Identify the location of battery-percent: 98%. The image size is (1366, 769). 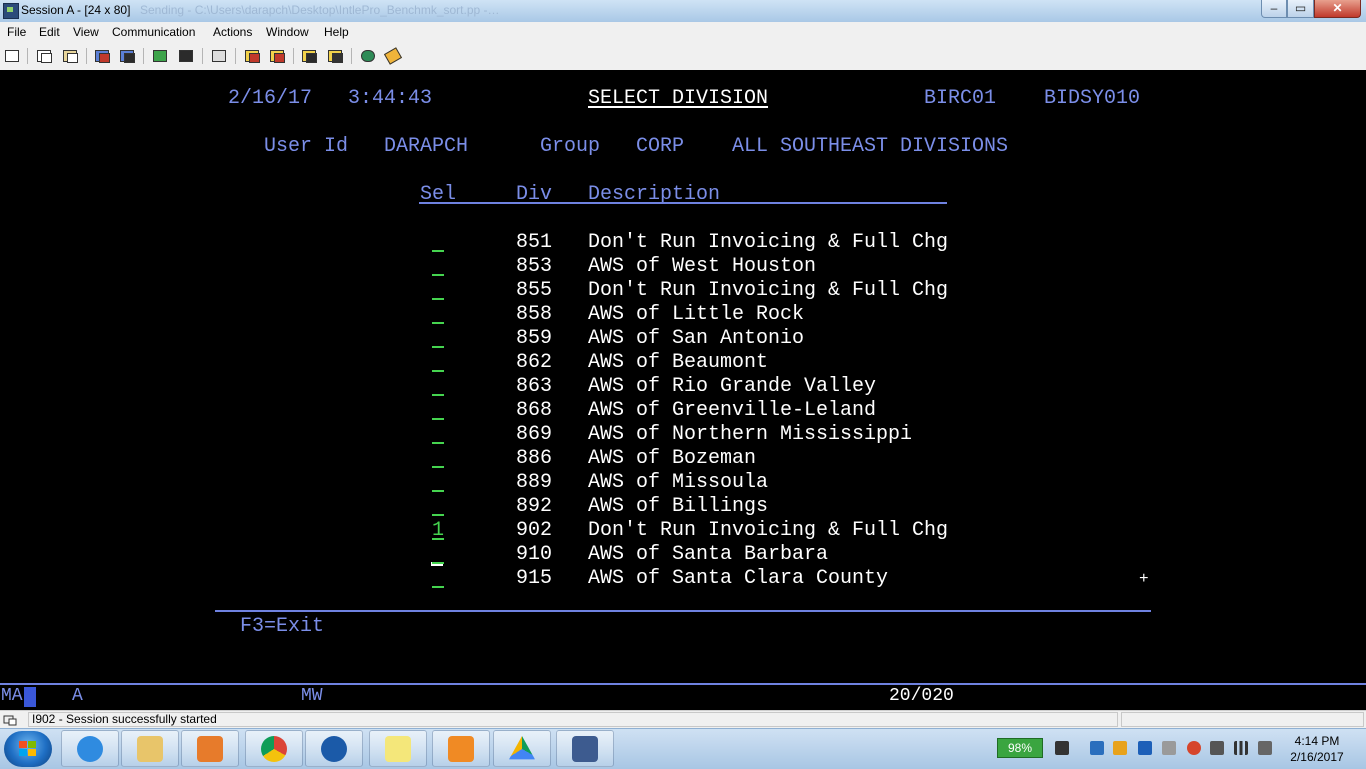
(1020, 748).